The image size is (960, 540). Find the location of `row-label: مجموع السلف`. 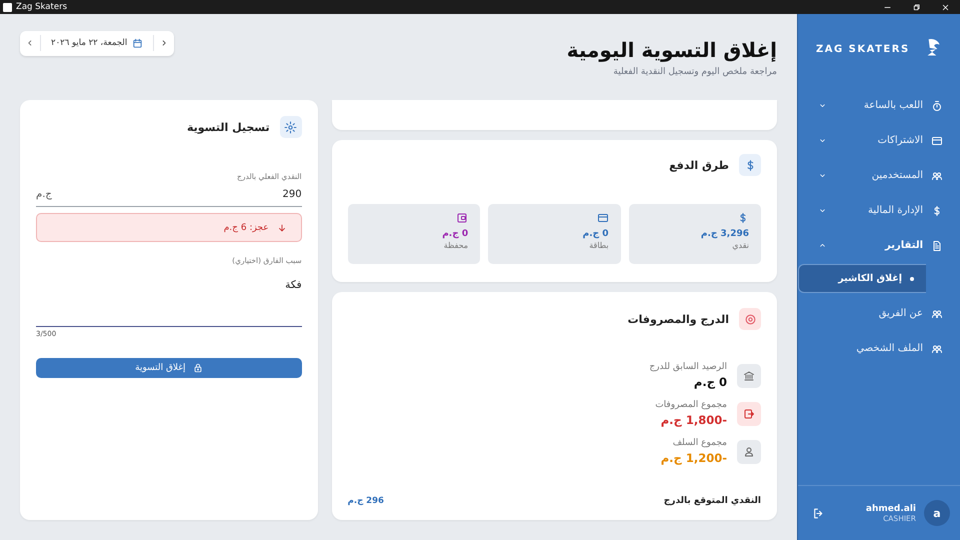

row-label: مجموع السلف is located at coordinates (699, 443).